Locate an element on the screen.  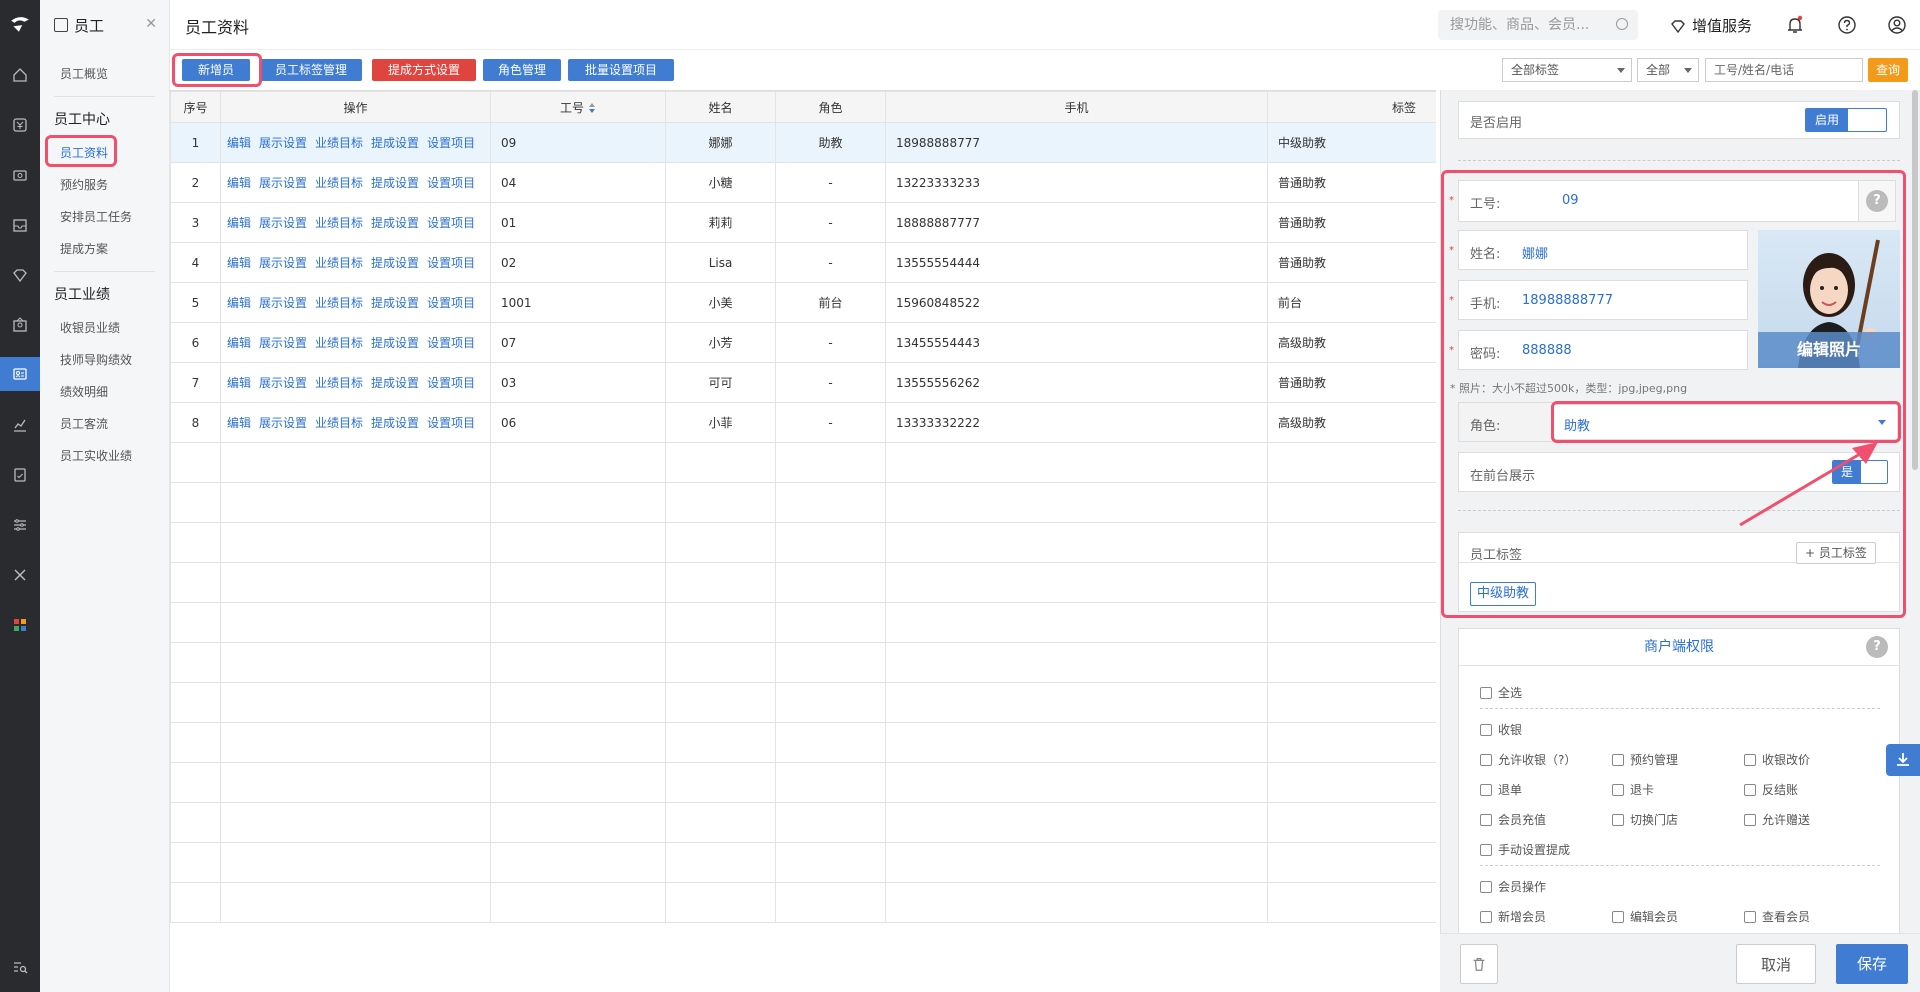
query-button: 查询 is located at coordinates (1888, 70).